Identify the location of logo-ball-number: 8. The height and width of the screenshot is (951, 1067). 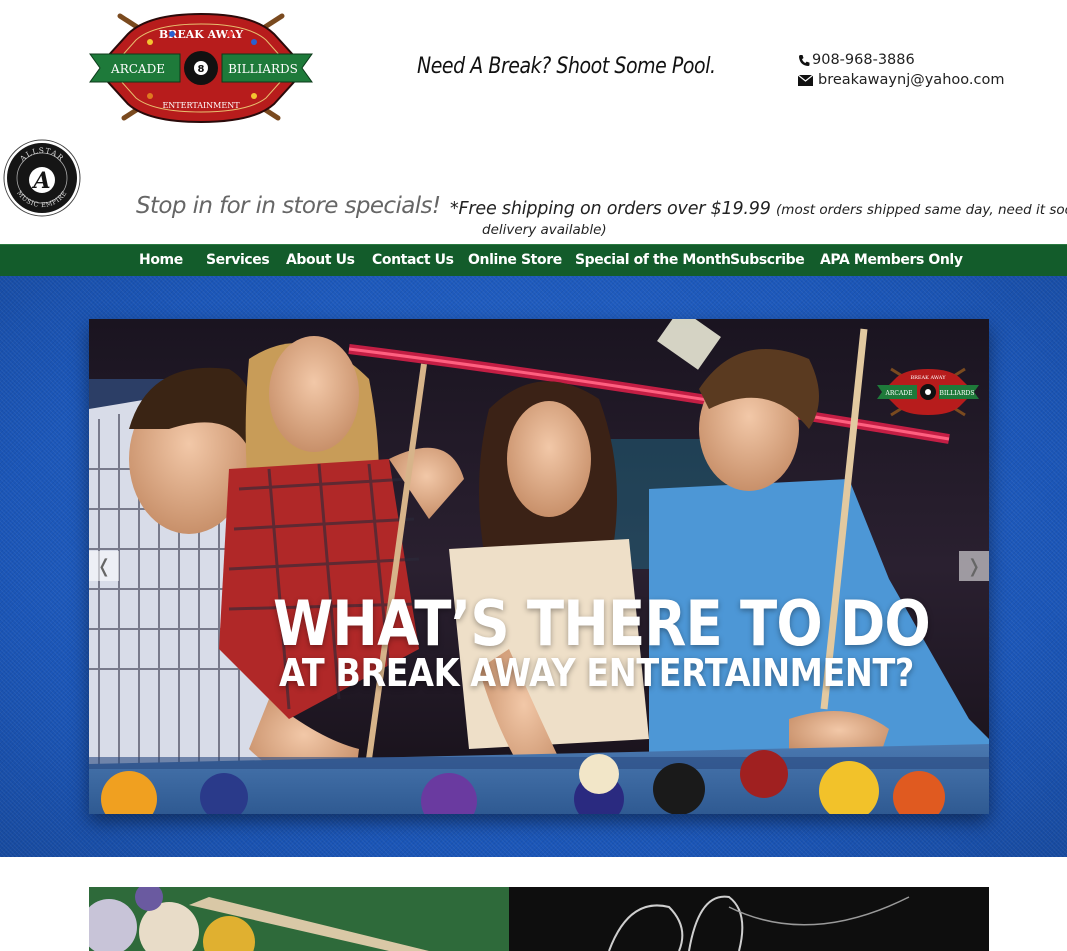
(201, 69).